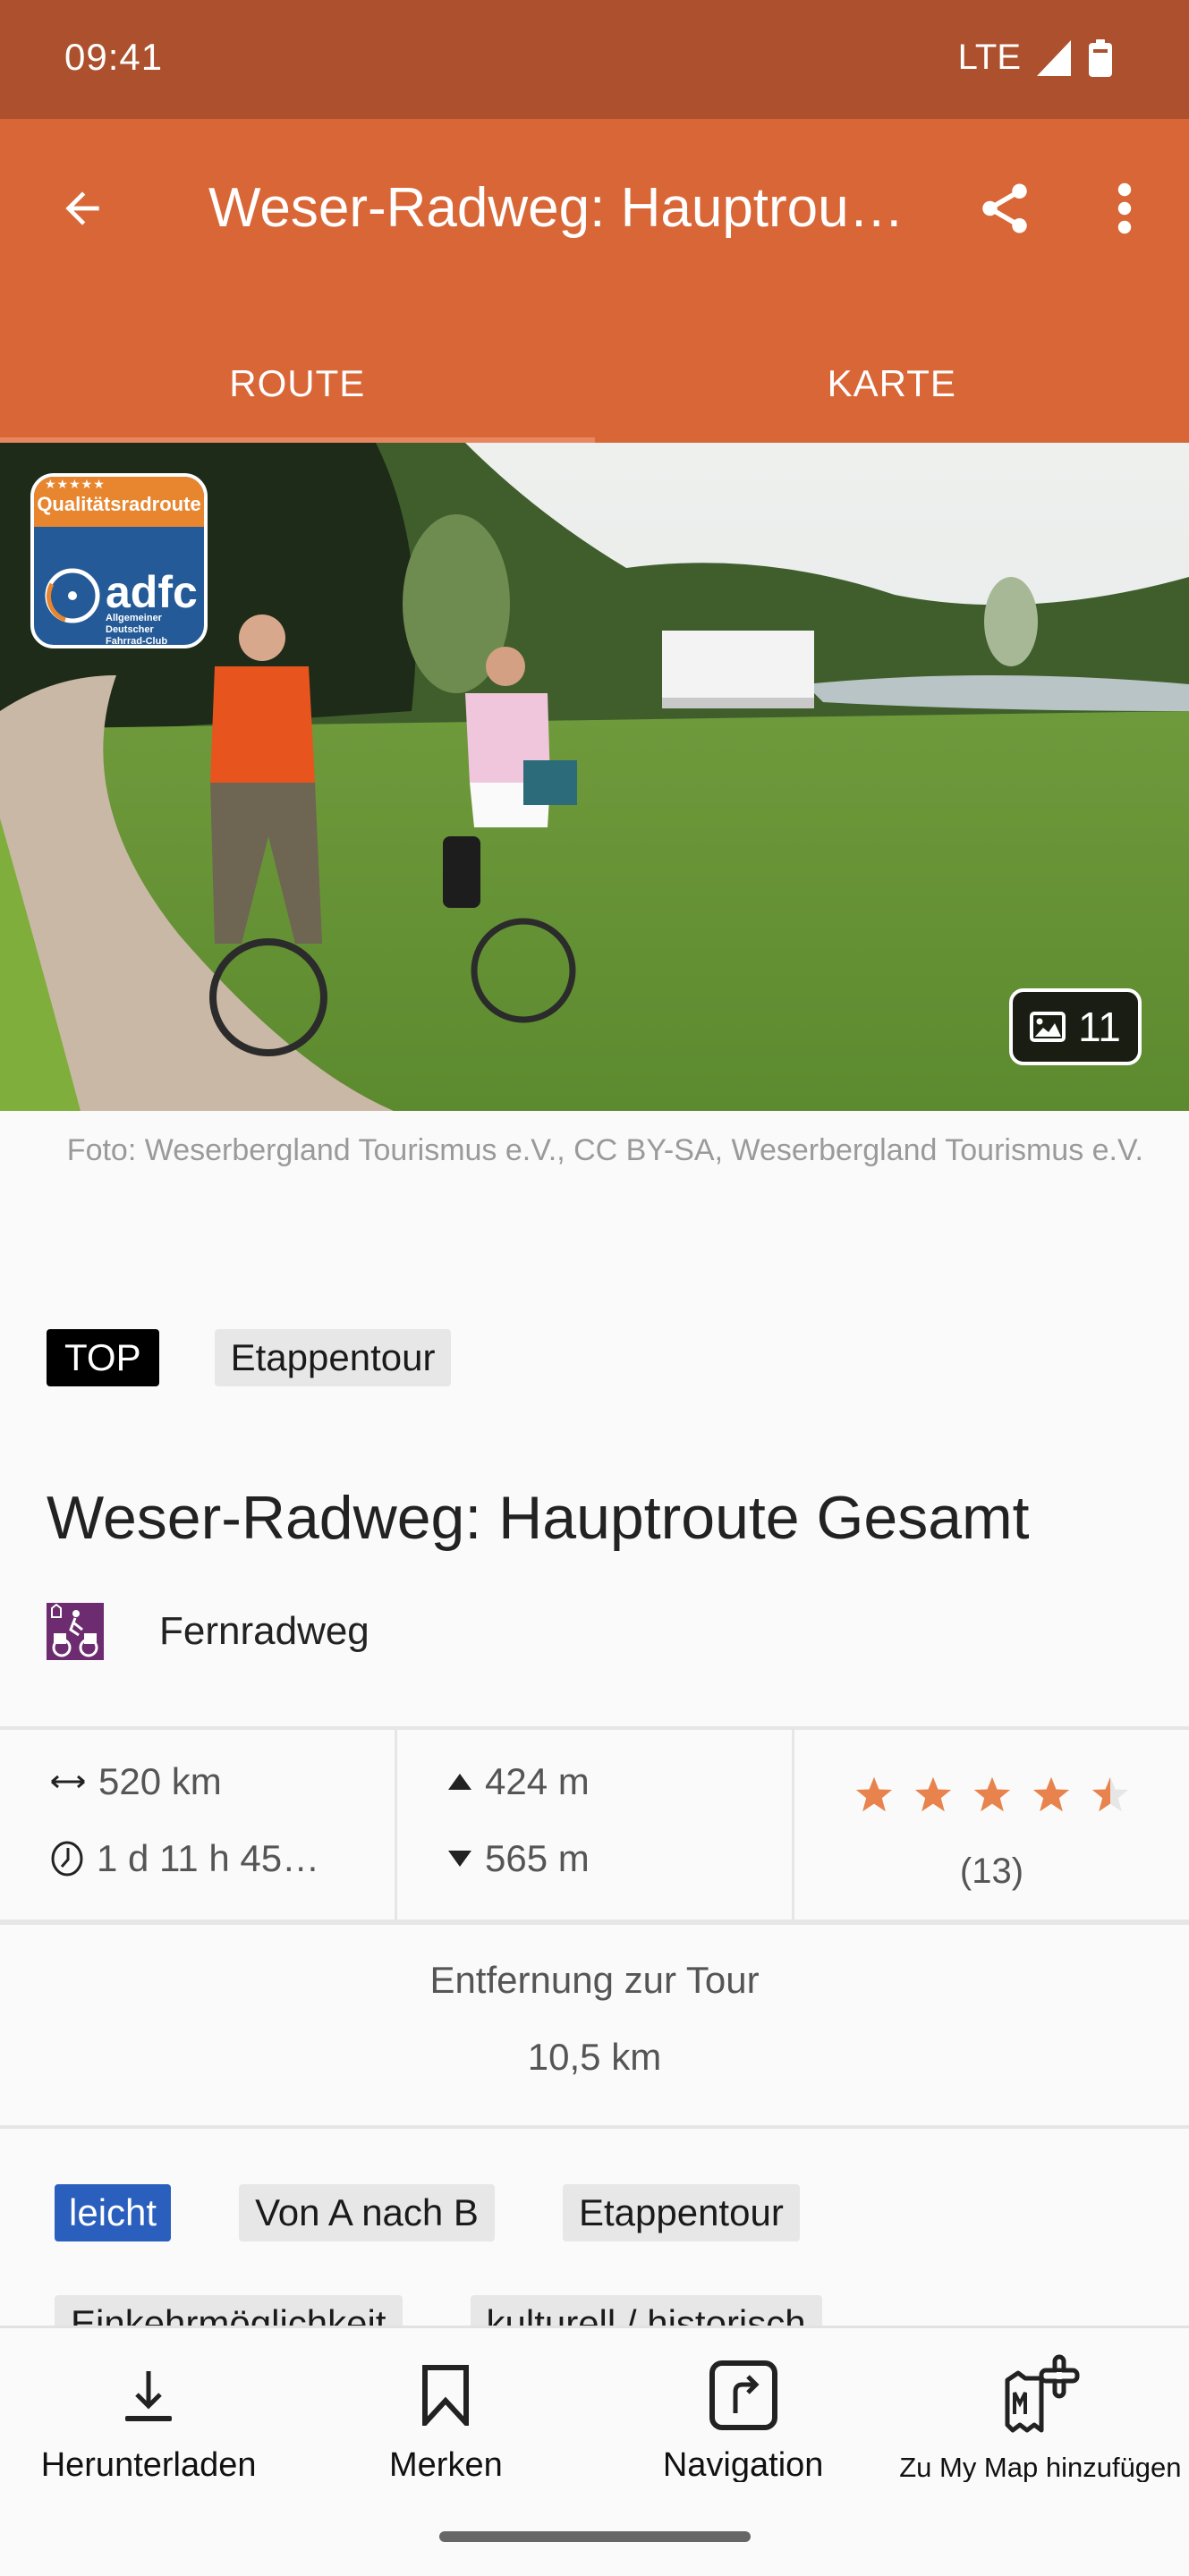  I want to click on tag-route-type: Von A nach B, so click(367, 2212).